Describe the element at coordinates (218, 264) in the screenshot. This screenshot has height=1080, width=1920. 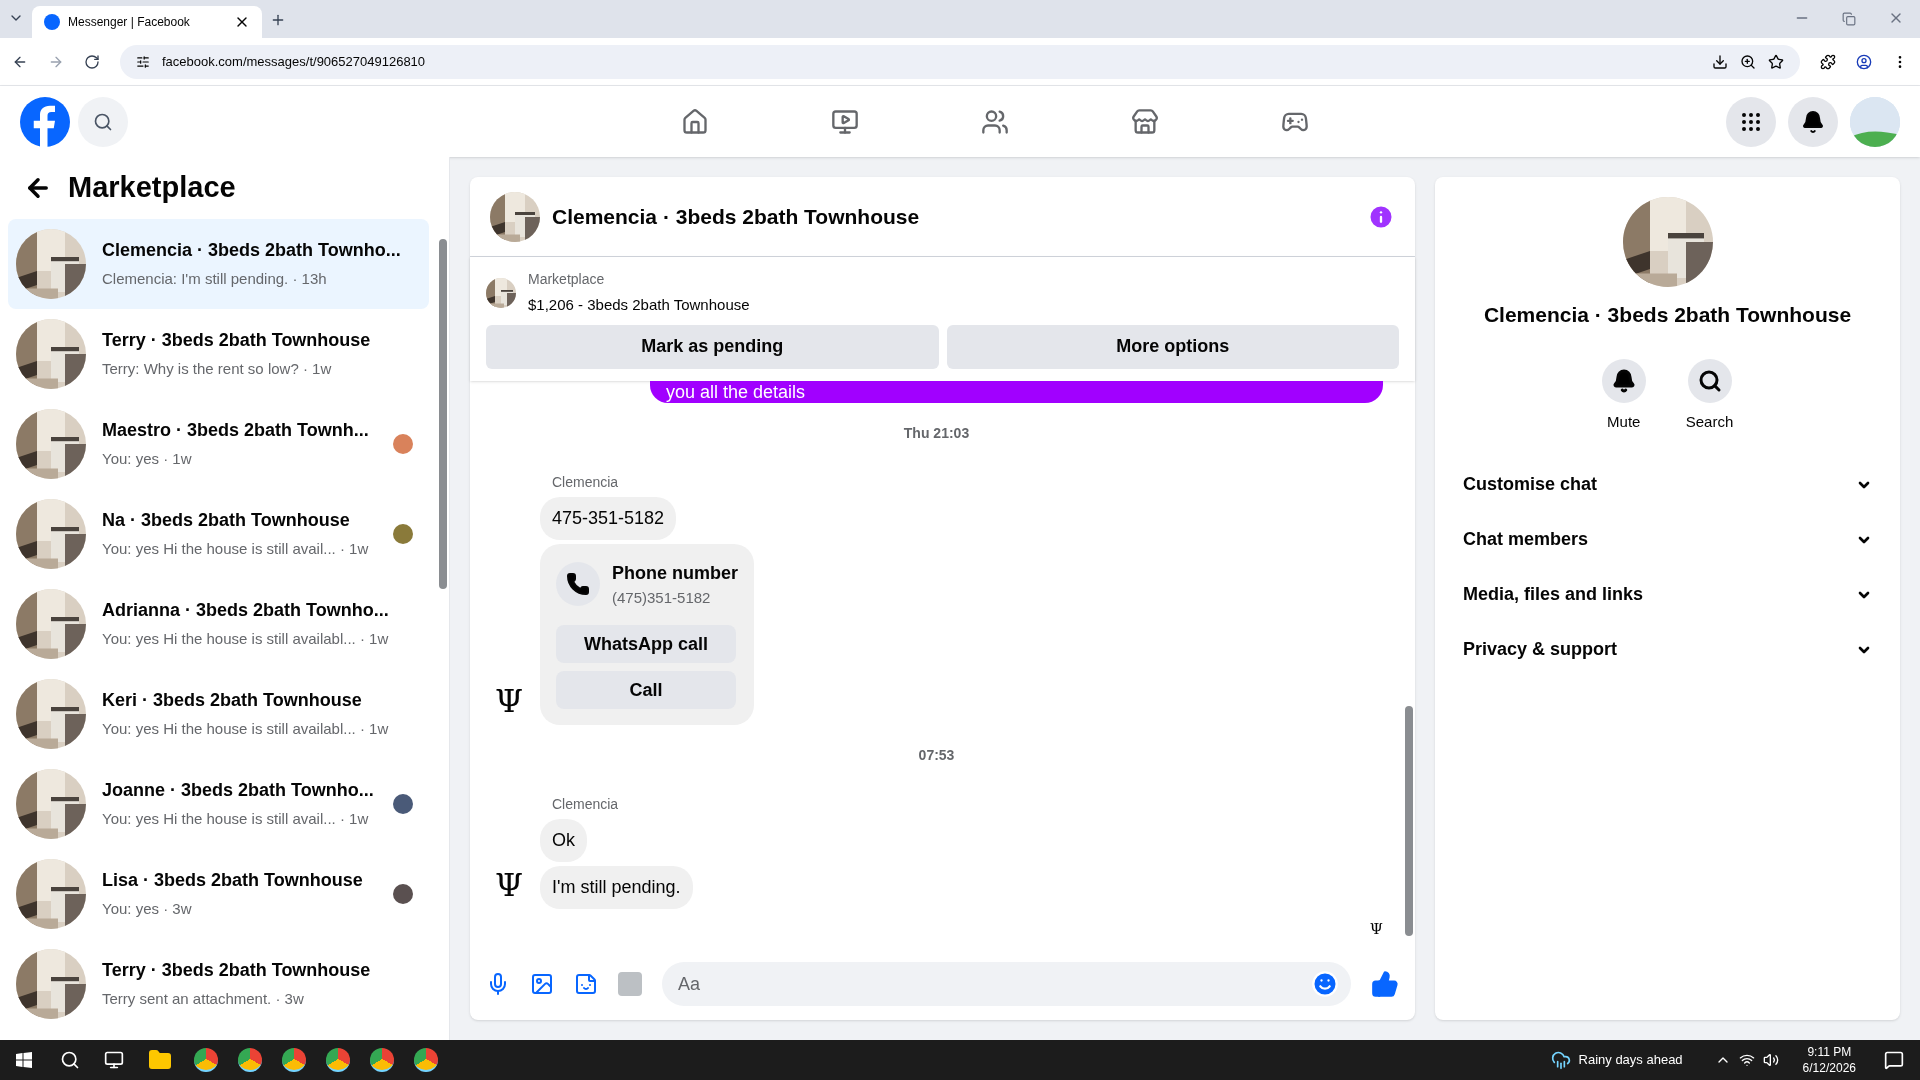
I see `conversation-item: Clemencia · 3beds 2bath Townho... Clemencia: I'm still pending. · 13h` at that location.